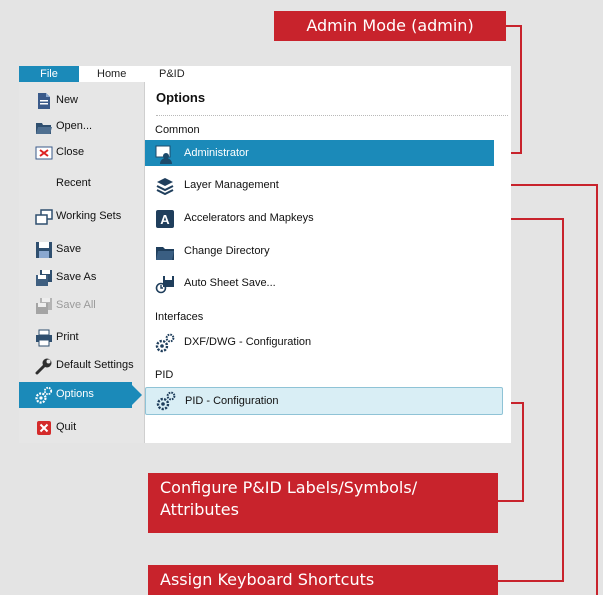 Image resolution: width=603 pixels, height=595 pixels. Describe the element at coordinates (165, 253) in the screenshot. I see `folder-icon` at that location.